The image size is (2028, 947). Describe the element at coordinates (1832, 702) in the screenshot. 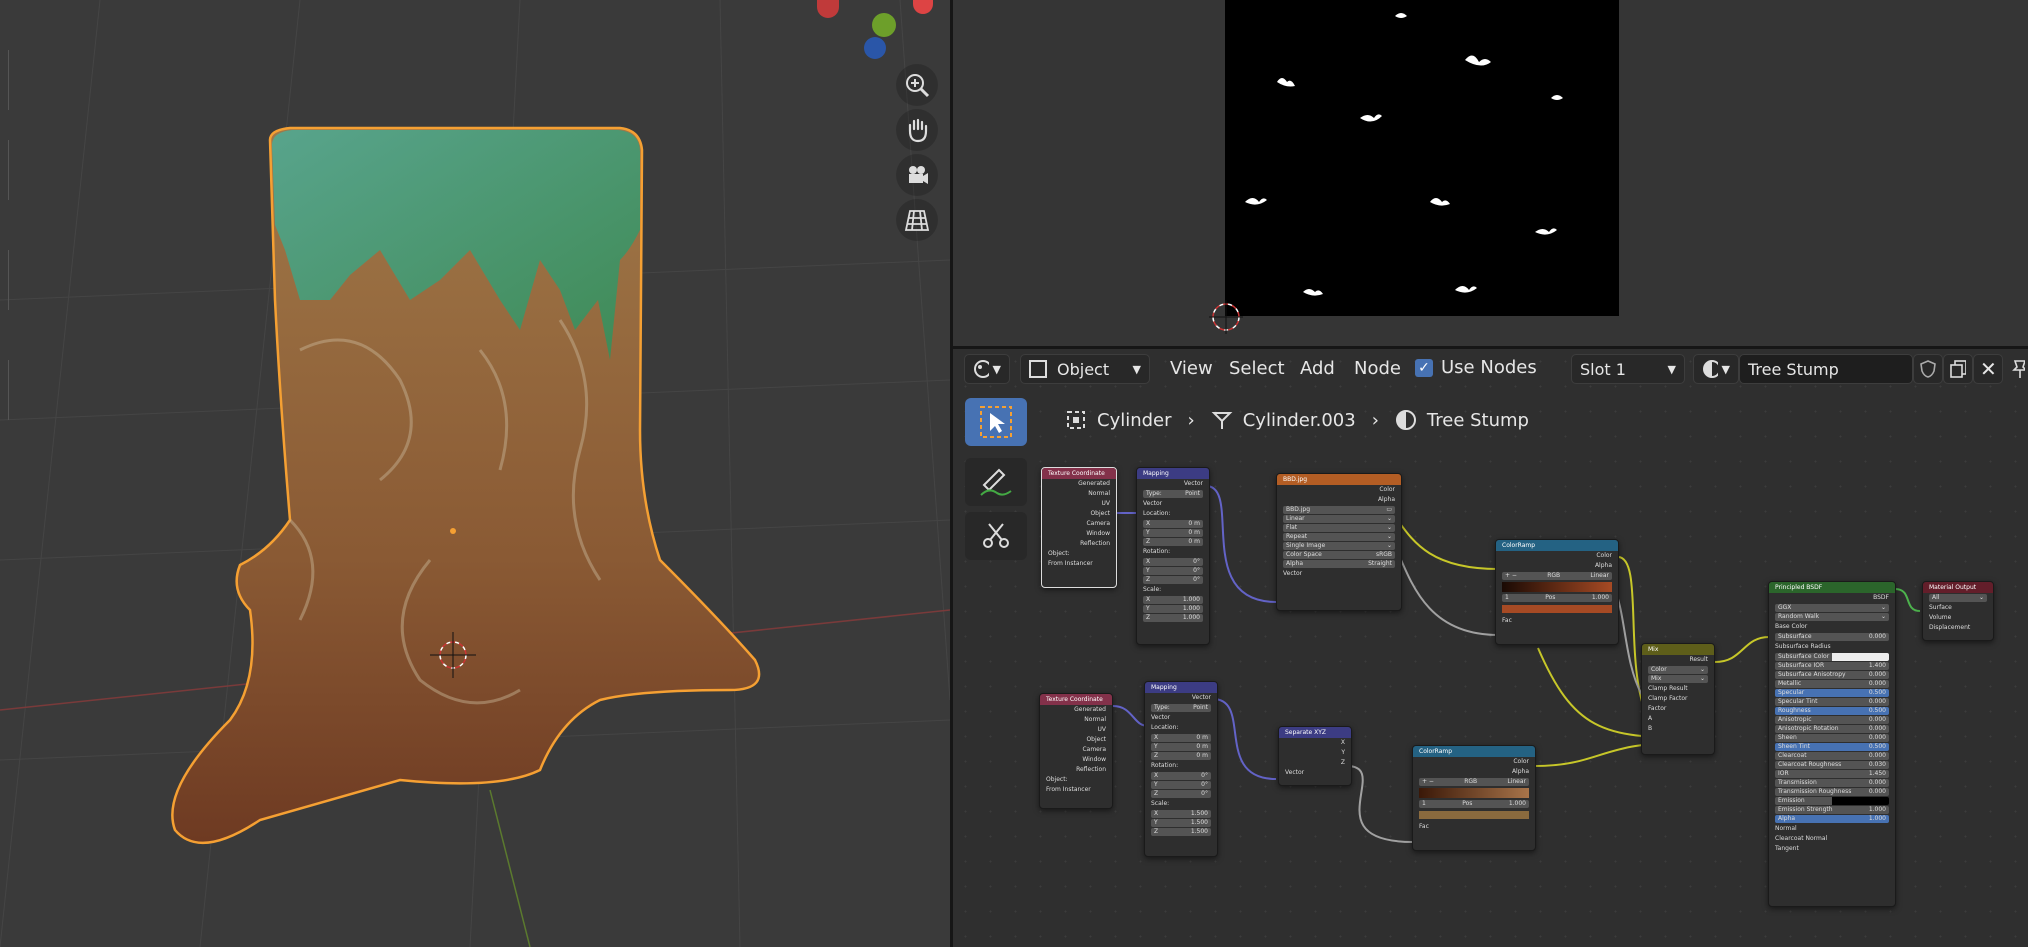

I see `bsdf-param-specular-tint: Specular Tint 0.000` at that location.